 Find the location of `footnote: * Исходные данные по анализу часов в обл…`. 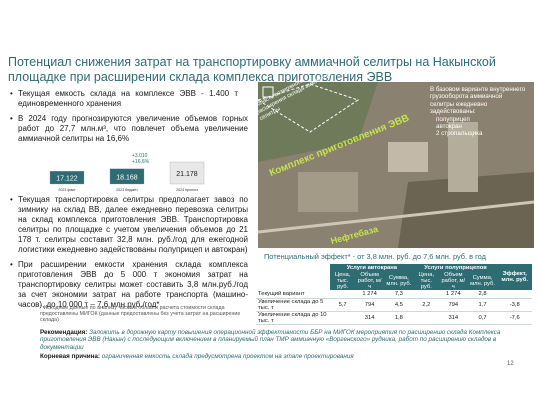

footnote: * Исходные данные по анализу часов в обл… is located at coordinates (140, 314).